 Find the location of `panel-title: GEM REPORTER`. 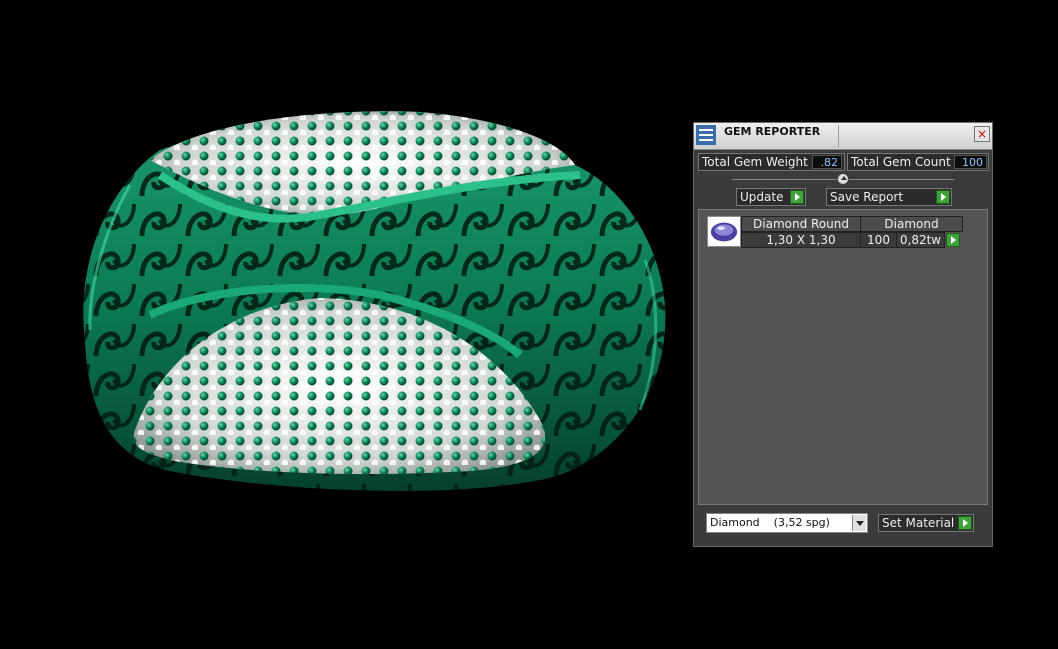

panel-title: GEM REPORTER is located at coordinates (772, 131).